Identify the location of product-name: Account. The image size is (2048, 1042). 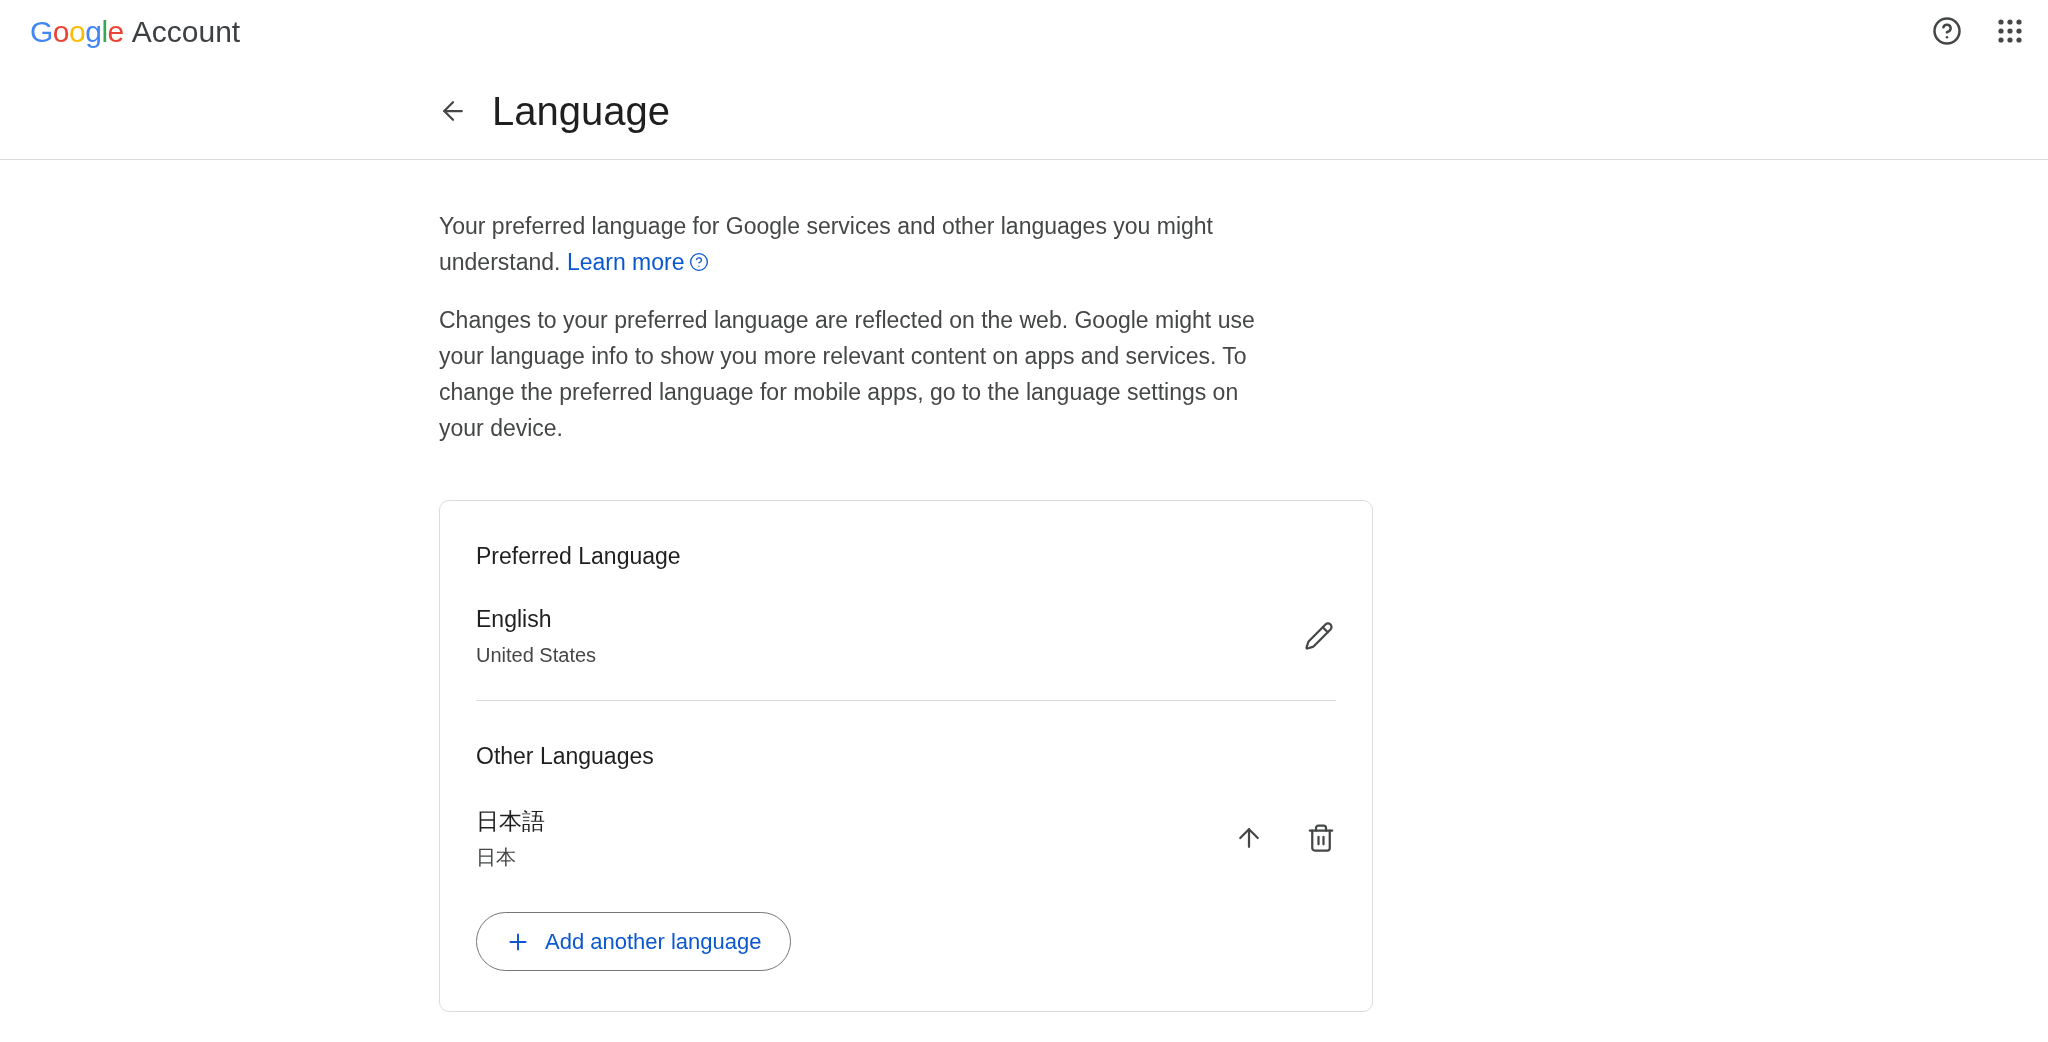
(186, 31).